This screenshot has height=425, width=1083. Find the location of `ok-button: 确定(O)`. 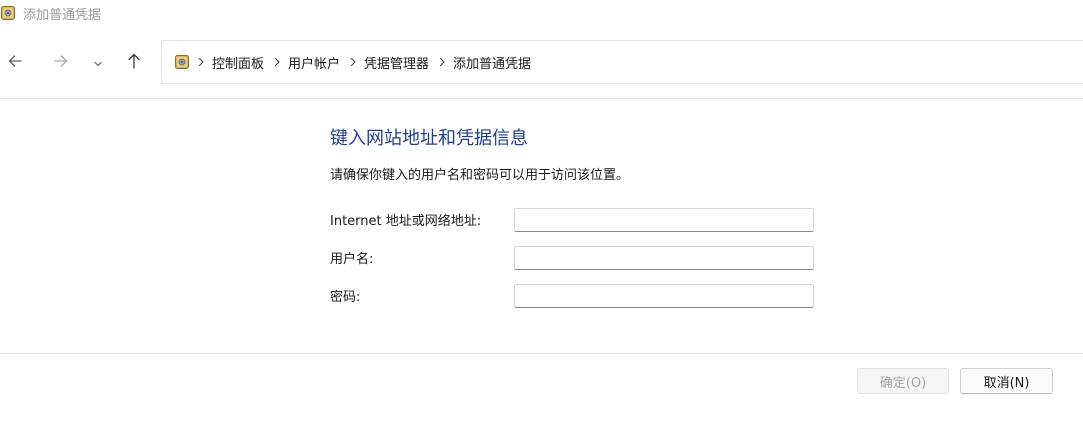

ok-button: 确定(O) is located at coordinates (903, 381).